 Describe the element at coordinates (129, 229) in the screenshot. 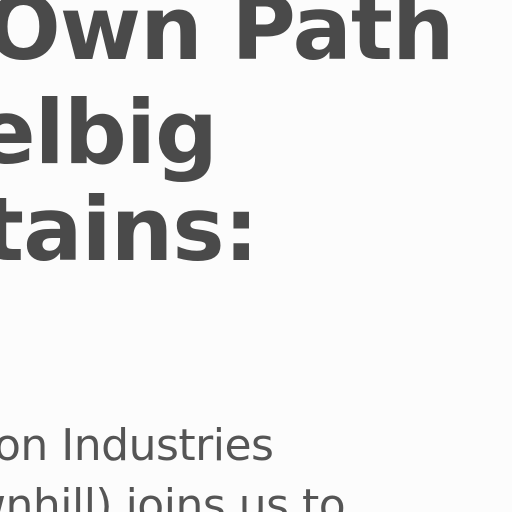

I see `headline-line-3: tains:` at that location.